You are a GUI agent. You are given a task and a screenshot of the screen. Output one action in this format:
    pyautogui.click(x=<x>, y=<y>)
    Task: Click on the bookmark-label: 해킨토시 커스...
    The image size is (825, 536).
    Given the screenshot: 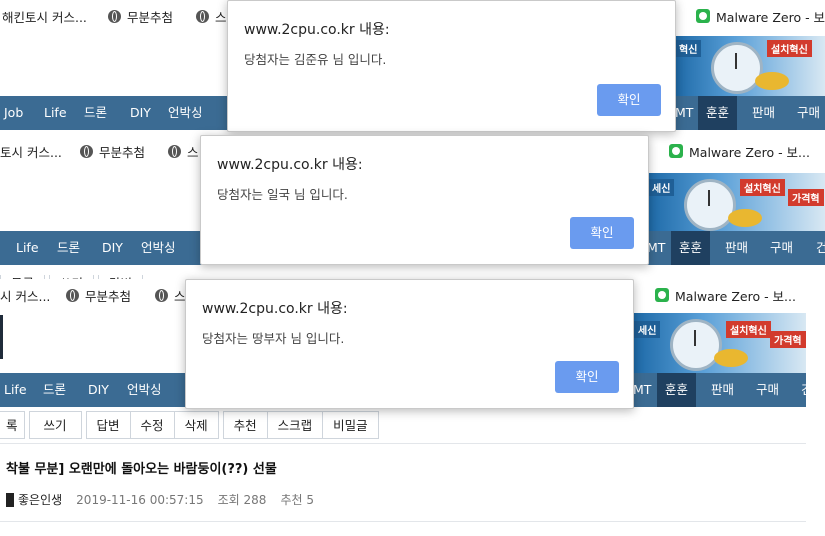 What is the action you would take?
    pyautogui.click(x=44, y=17)
    